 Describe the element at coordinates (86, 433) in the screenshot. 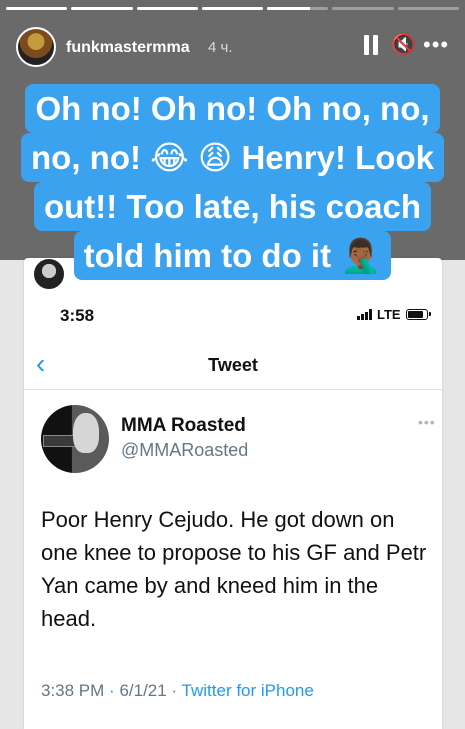

I see `author-photo` at that location.